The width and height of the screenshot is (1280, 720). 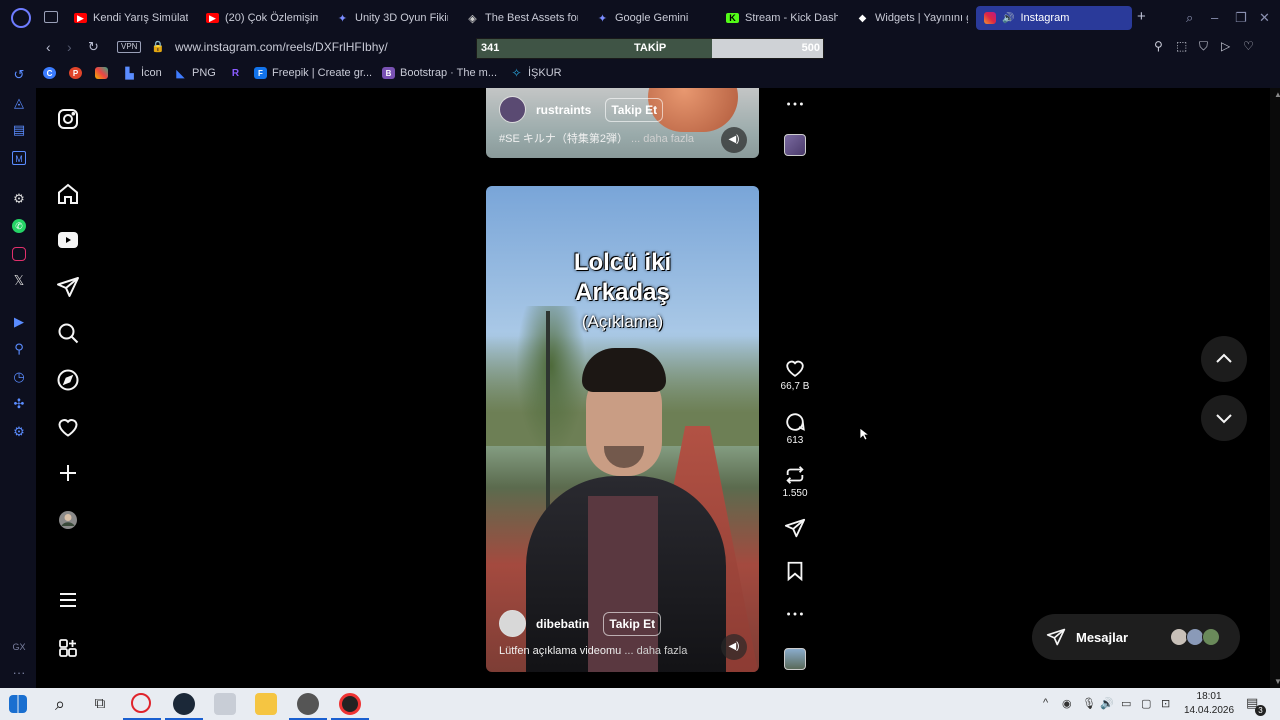 I want to click on opera-gx-taskbar-icon, so click(x=141, y=703).